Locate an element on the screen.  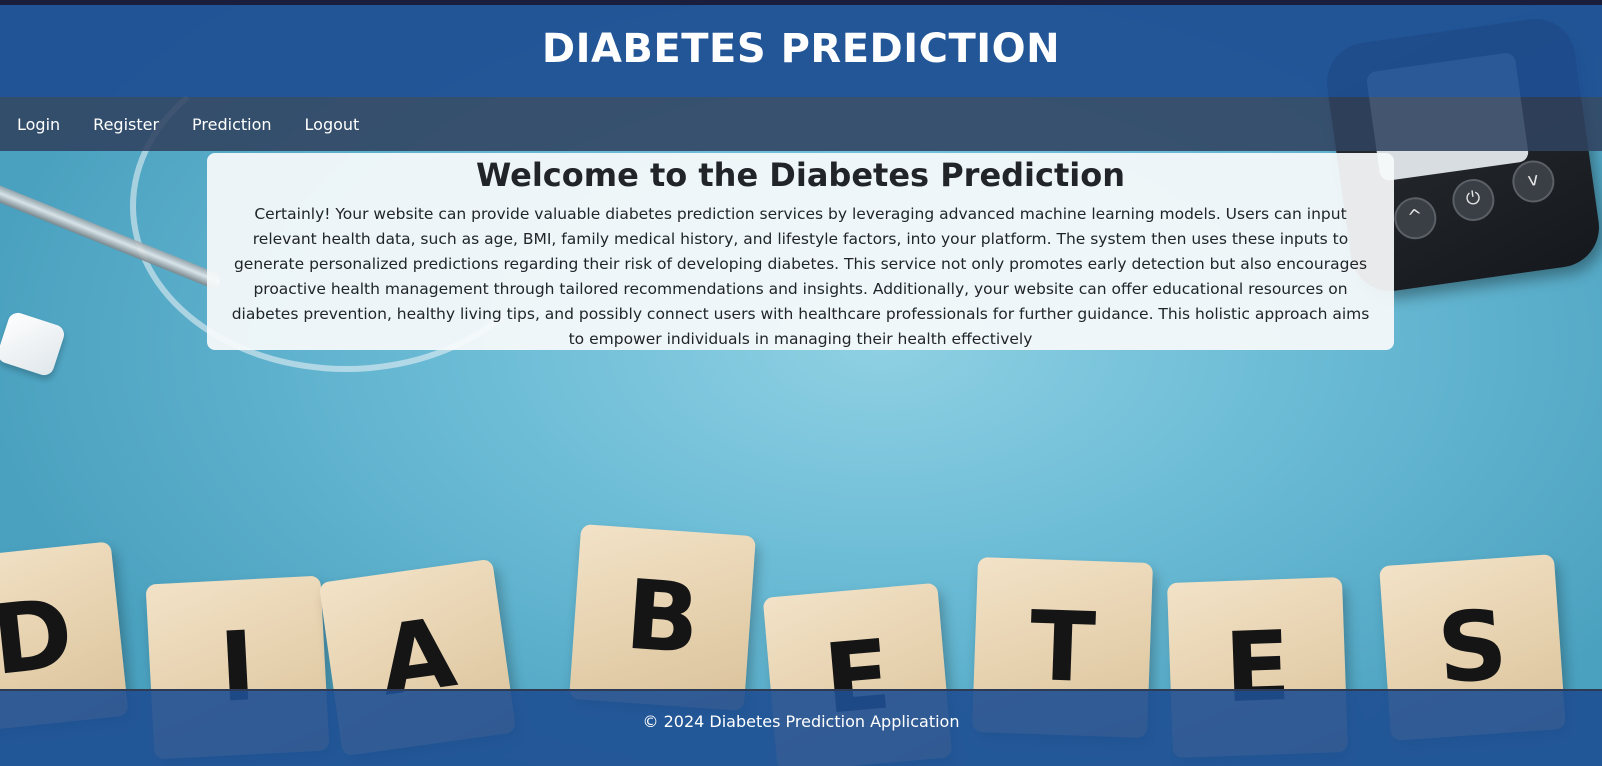
copyright-text: © 2024 Diabetes Prediction Application is located at coordinates (801, 721).